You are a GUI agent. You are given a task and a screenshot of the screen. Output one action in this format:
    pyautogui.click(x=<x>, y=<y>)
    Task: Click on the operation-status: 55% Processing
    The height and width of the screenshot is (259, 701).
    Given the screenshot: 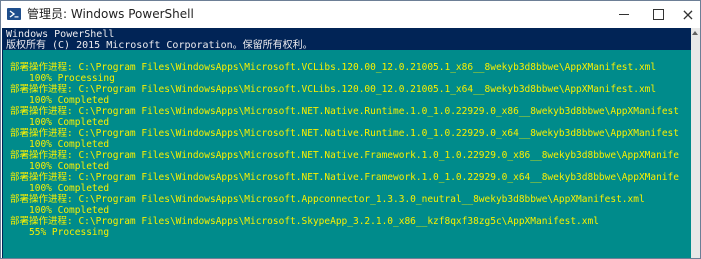 What is the action you would take?
    pyautogui.click(x=69, y=232)
    